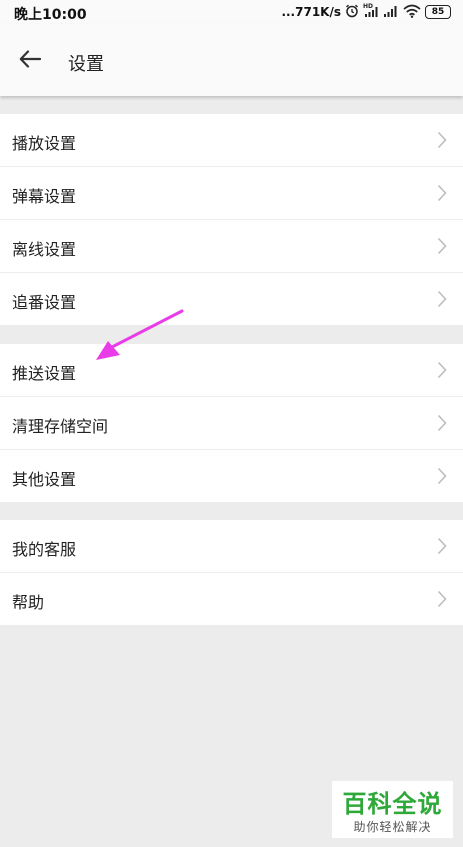 The image size is (463, 847). Describe the element at coordinates (391, 12) in the screenshot. I see `signal-icon` at that location.